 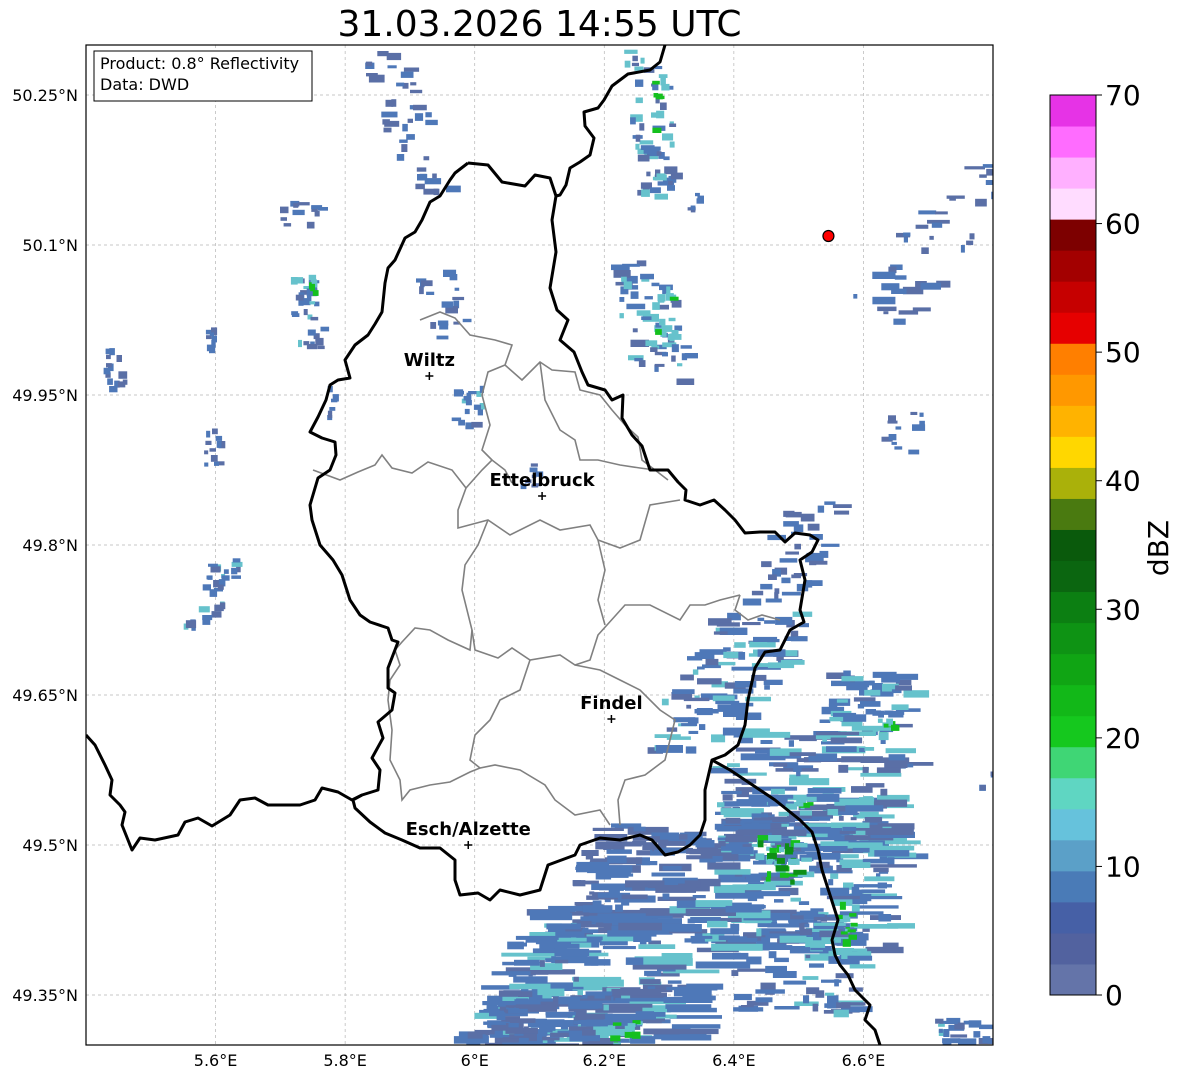 I want to click on red-location-marker, so click(x=828, y=236).